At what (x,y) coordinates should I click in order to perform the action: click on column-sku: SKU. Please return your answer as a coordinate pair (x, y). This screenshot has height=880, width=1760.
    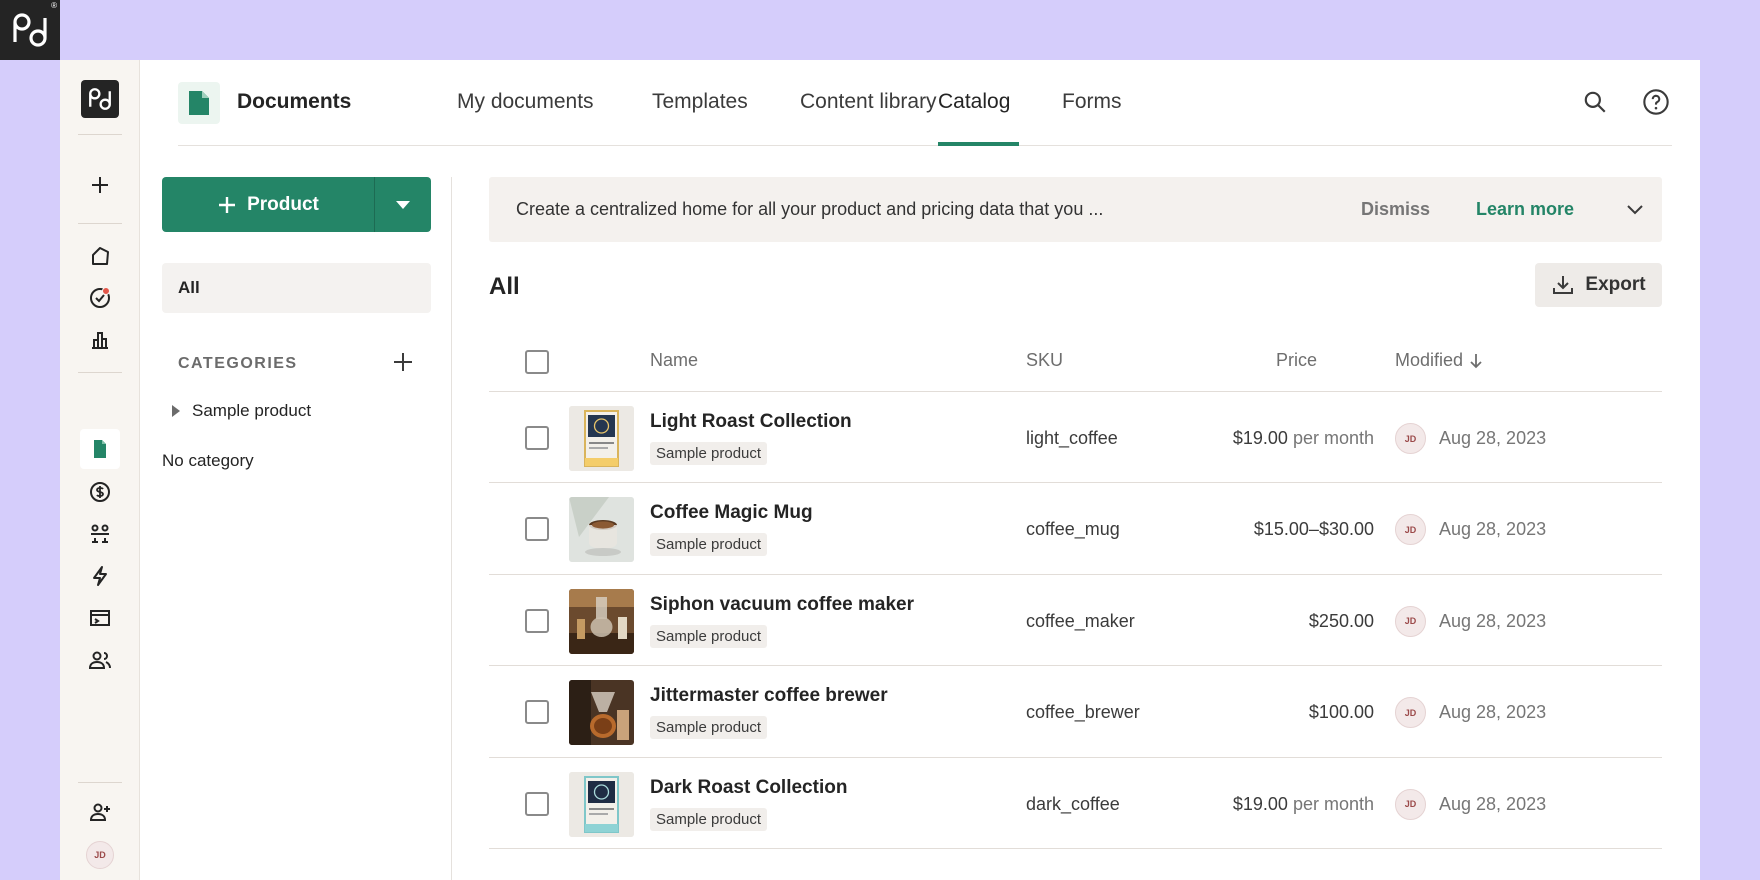
    Looking at the image, I should click on (1044, 360).